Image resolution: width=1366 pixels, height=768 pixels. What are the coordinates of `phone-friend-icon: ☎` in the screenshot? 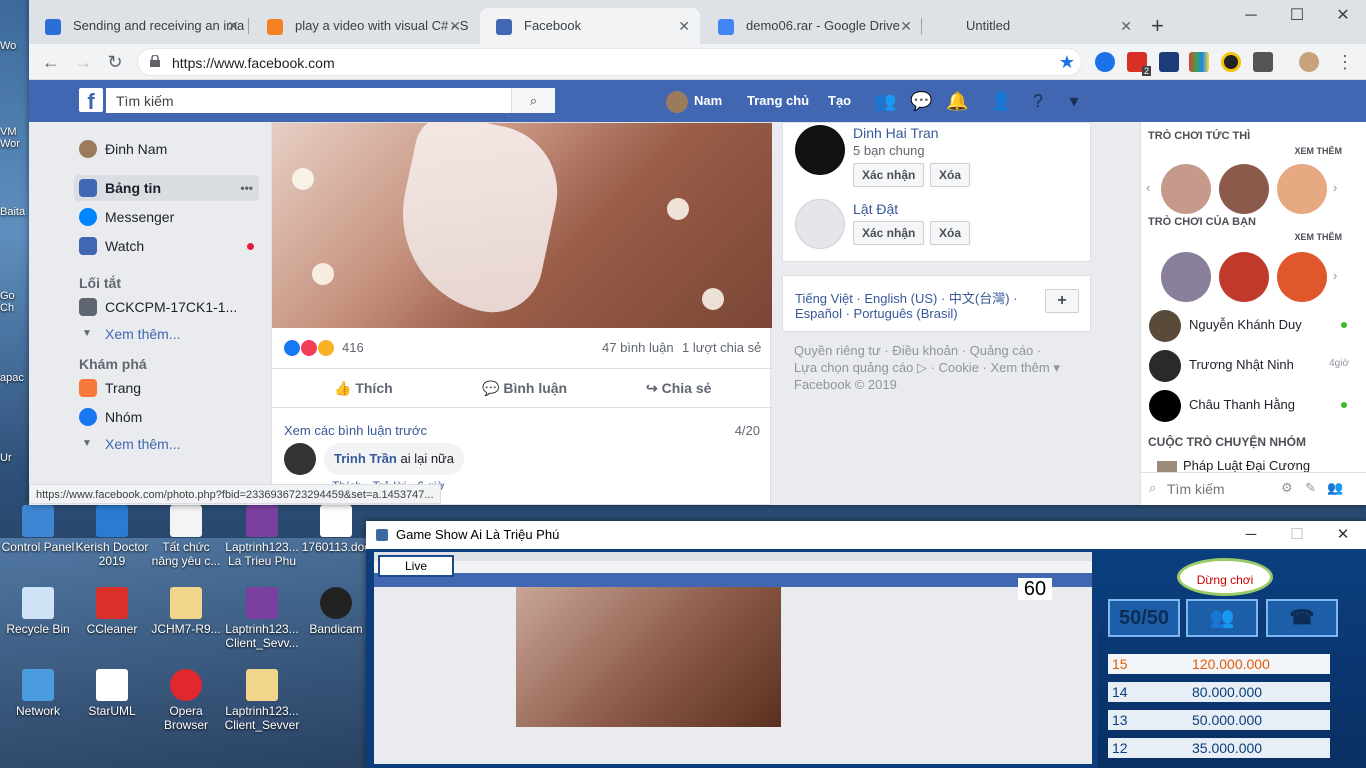 It's located at (1302, 618).